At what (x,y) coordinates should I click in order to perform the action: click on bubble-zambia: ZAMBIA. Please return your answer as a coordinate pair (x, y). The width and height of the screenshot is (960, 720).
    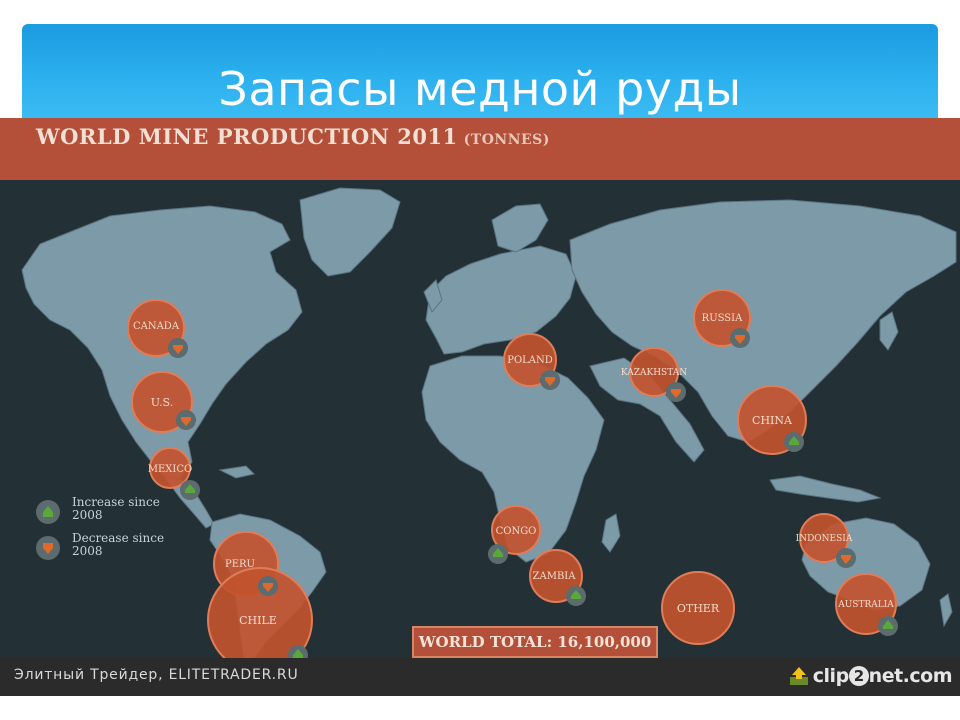
    Looking at the image, I should click on (557, 577).